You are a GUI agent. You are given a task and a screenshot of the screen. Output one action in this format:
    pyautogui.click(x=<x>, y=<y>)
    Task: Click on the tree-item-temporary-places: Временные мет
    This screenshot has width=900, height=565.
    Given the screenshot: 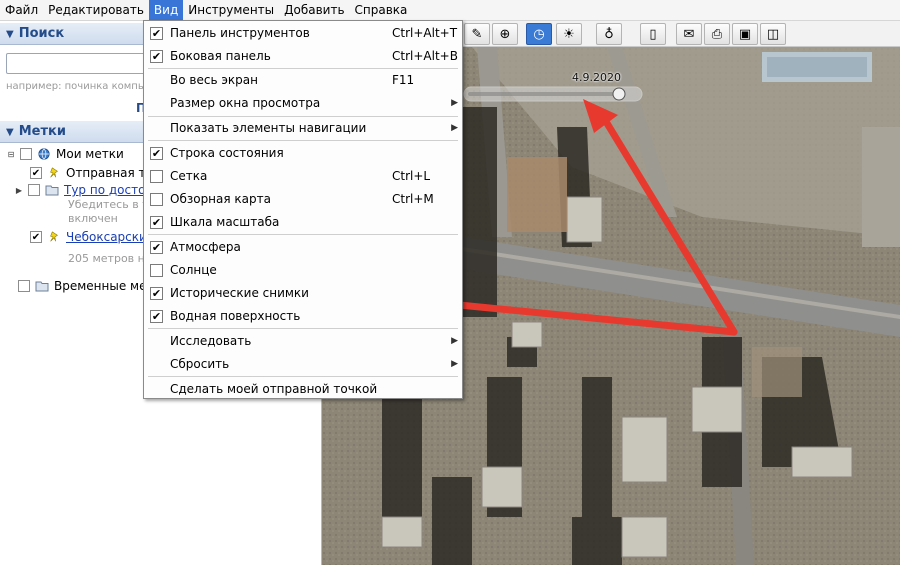 What is the action you would take?
    pyautogui.click(x=85, y=286)
    